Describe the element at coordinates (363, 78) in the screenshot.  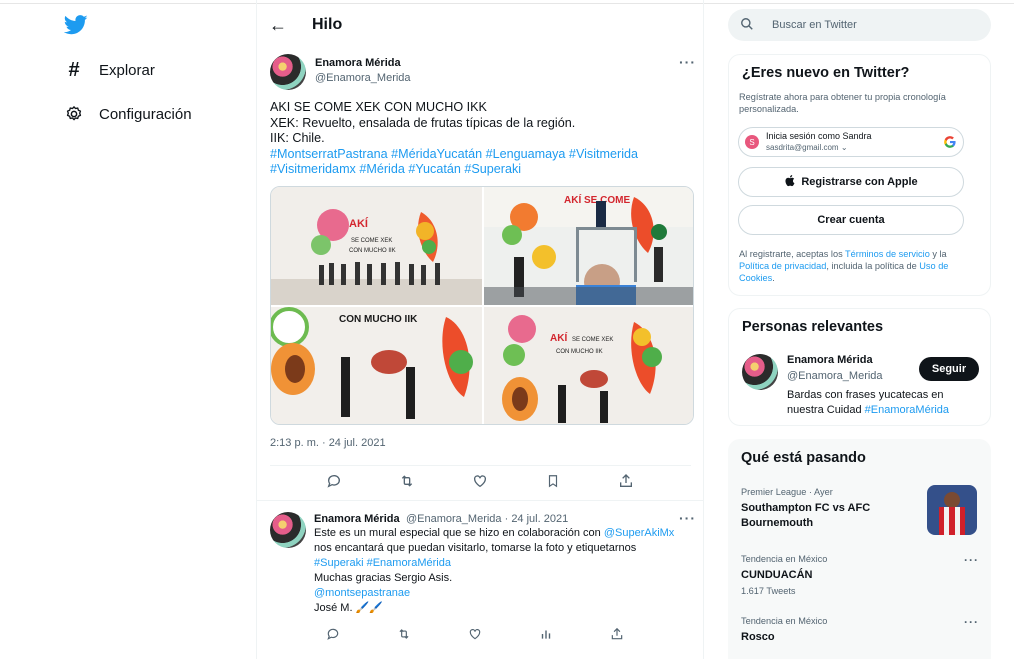
I see `tweet-author-handle: @Enamora_Merida` at that location.